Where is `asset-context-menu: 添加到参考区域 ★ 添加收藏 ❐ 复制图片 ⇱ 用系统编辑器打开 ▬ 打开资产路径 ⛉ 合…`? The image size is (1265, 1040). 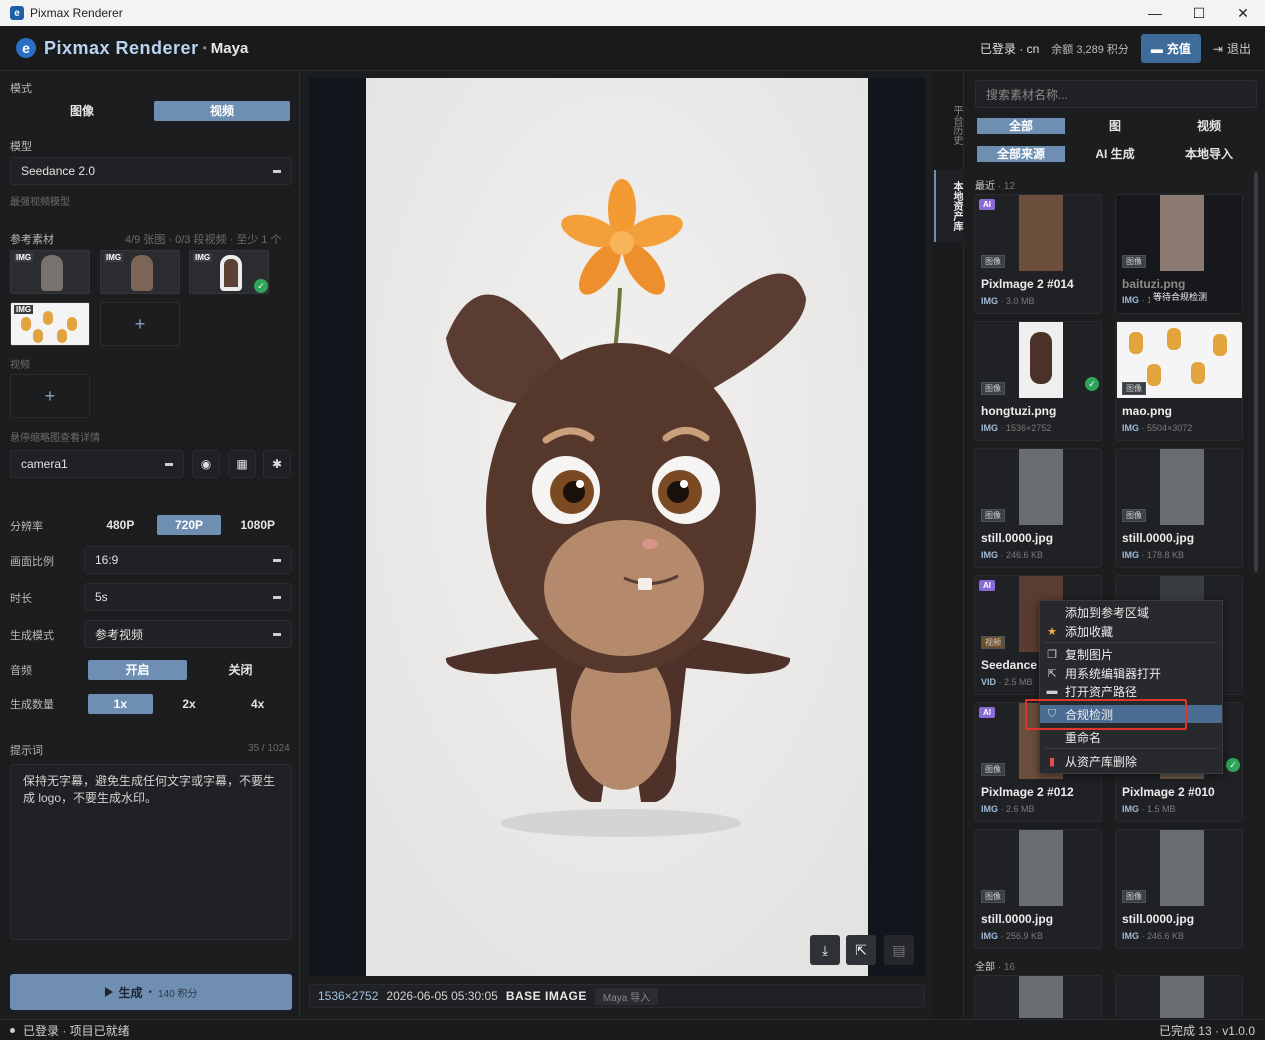
asset-context-menu: 添加到参考区域 ★ 添加收藏 ❐ 复制图片 ⇱ 用系统编辑器打开 ▬ 打开资产路径 ⛉ 合… is located at coordinates (1131, 687).